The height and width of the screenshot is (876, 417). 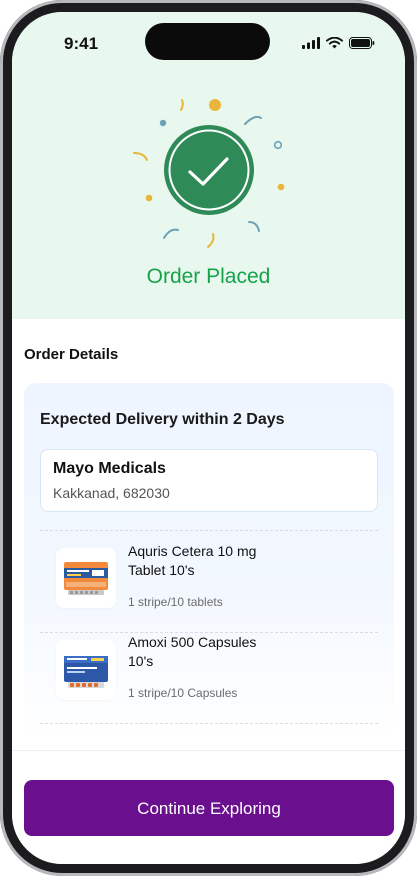 What do you see at coordinates (183, 693) in the screenshot?
I see `item-quantity: 1 stripe/10 Capsules` at bounding box center [183, 693].